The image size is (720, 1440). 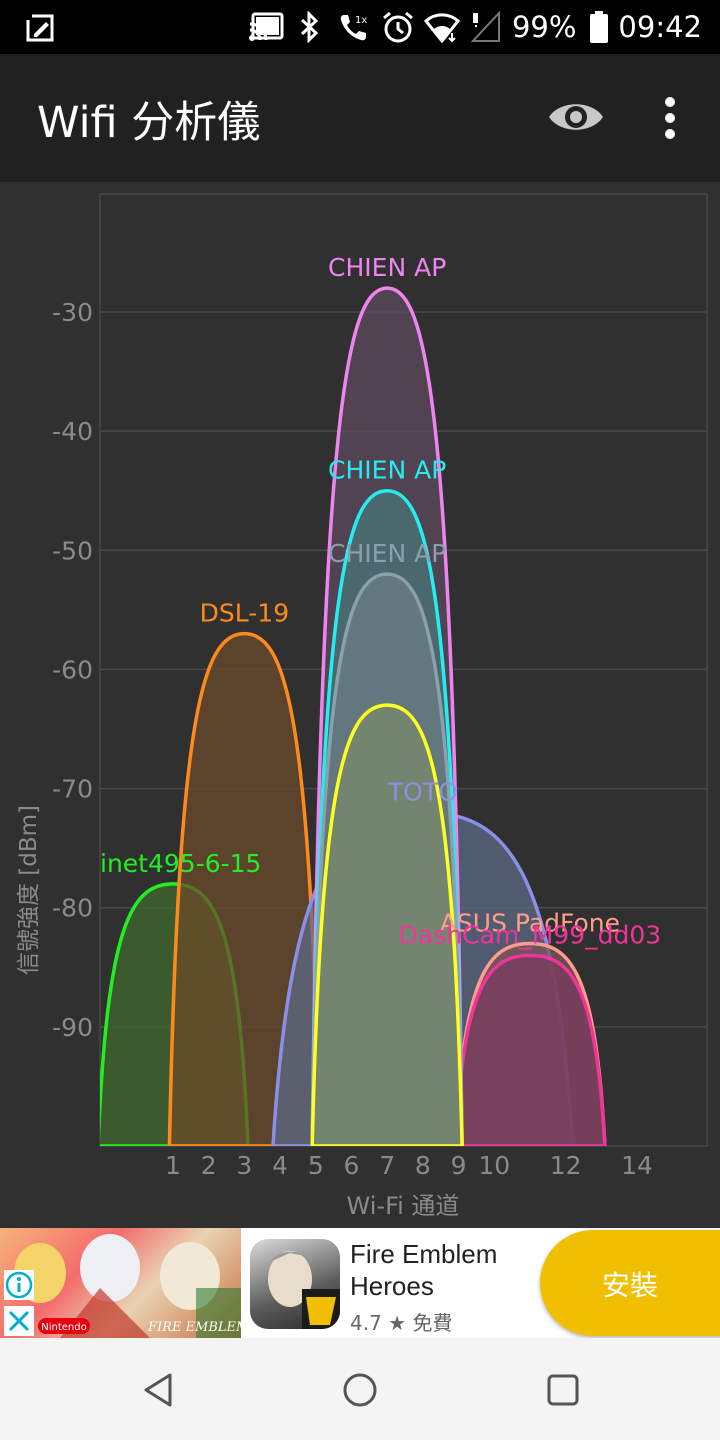 I want to click on ad-rating: 4.7 ★ 免費, so click(x=401, y=1323).